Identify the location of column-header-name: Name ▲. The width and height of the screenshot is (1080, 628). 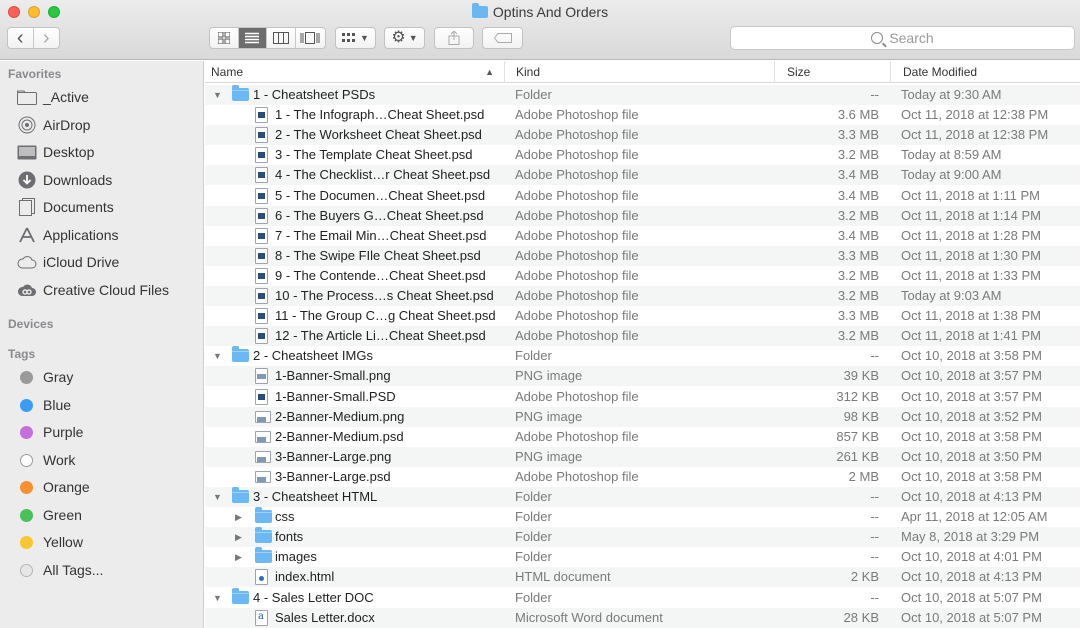
(355, 72).